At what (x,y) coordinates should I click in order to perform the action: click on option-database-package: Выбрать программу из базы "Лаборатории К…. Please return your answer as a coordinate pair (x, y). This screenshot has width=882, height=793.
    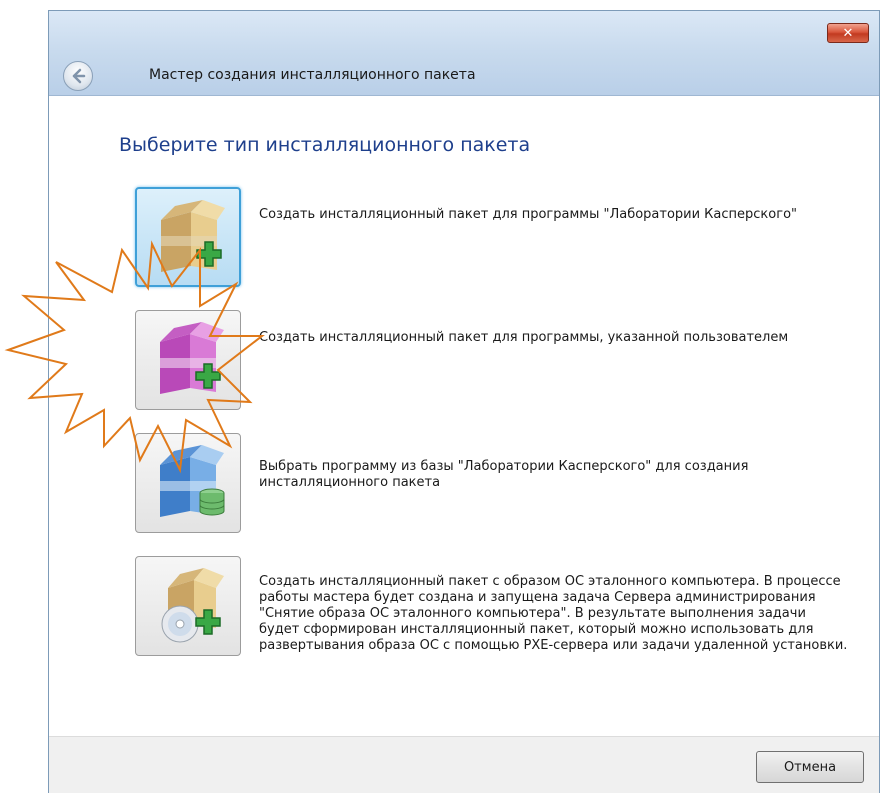
    Looking at the image, I should click on (495, 483).